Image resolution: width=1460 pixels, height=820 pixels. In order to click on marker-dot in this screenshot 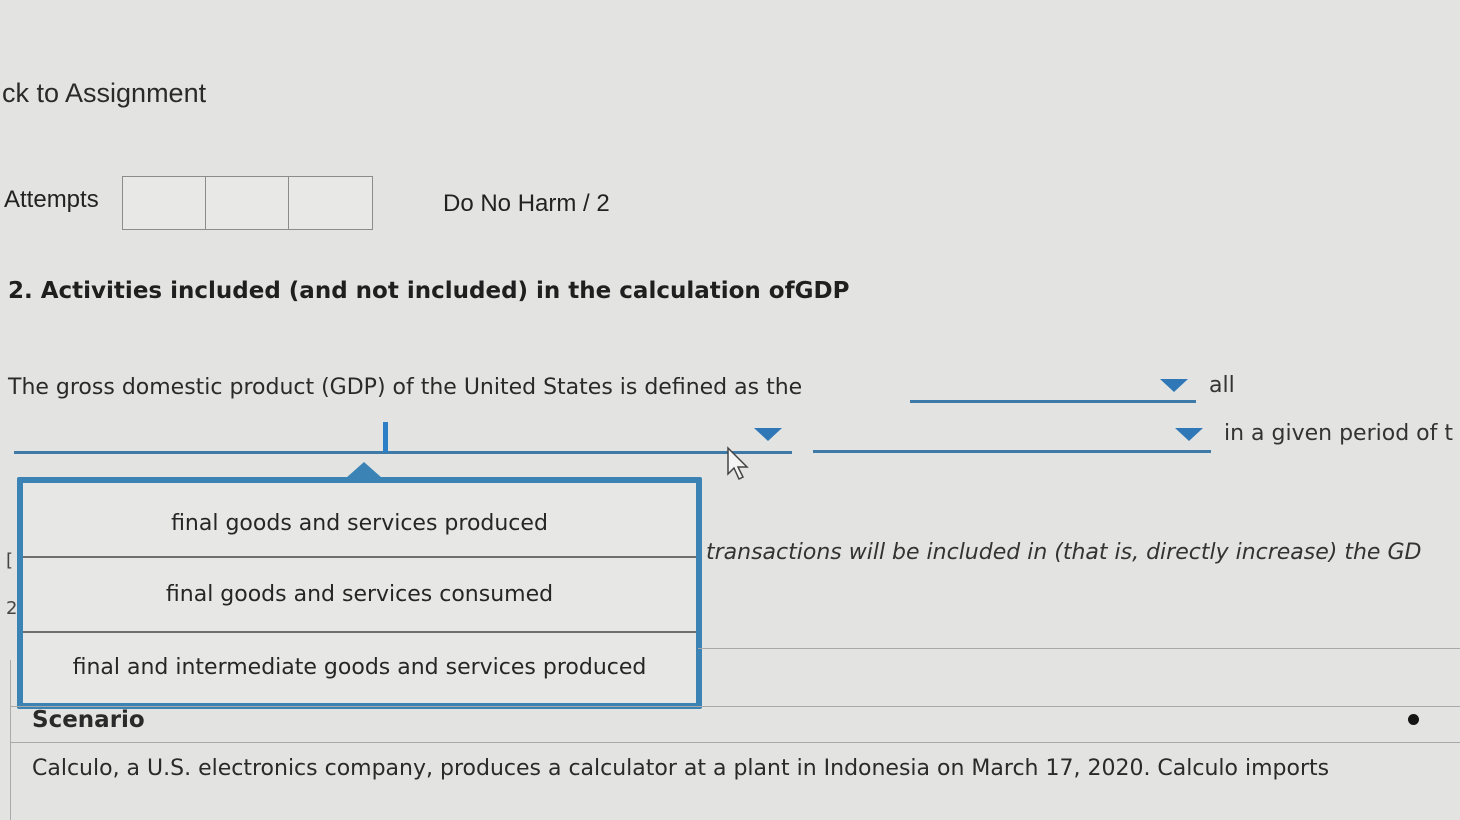, I will do `click(1413, 719)`.